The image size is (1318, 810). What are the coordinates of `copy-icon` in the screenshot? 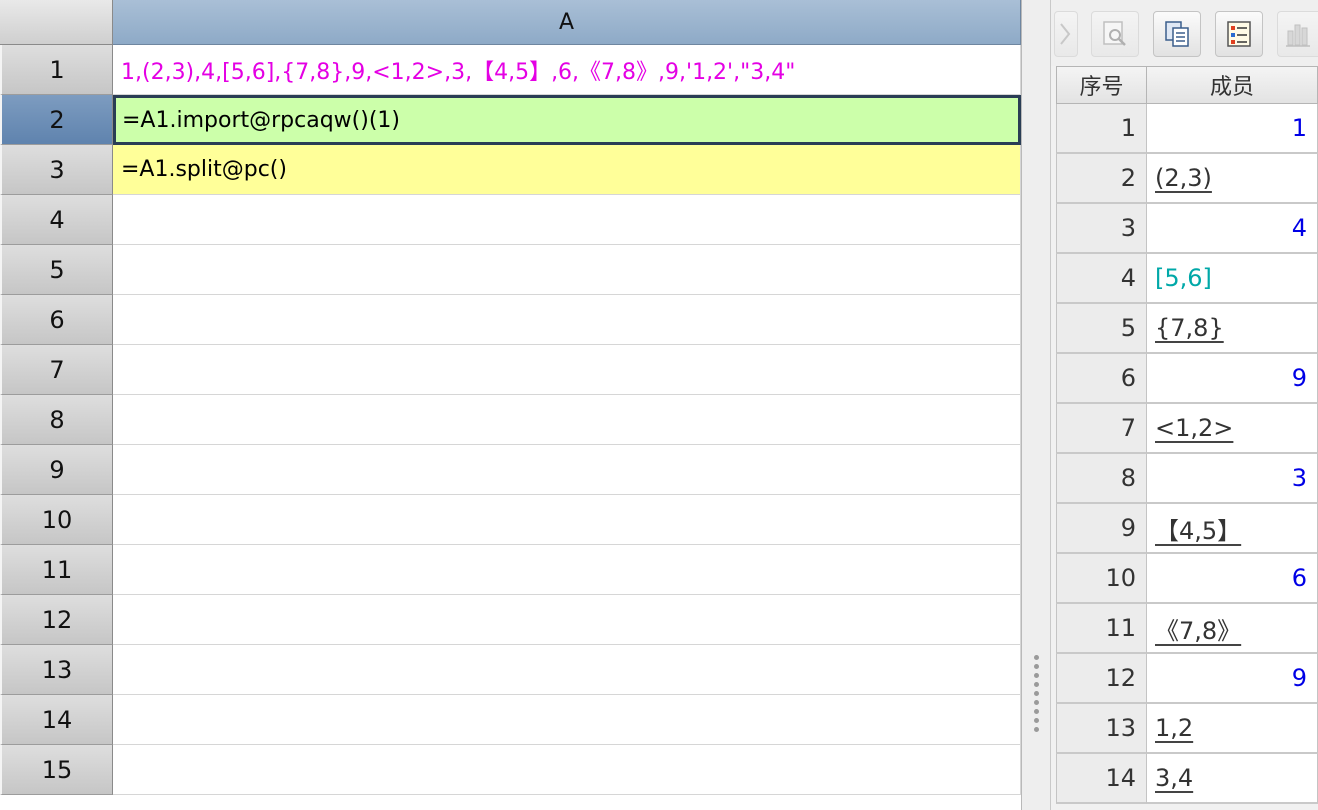 It's located at (1177, 34).